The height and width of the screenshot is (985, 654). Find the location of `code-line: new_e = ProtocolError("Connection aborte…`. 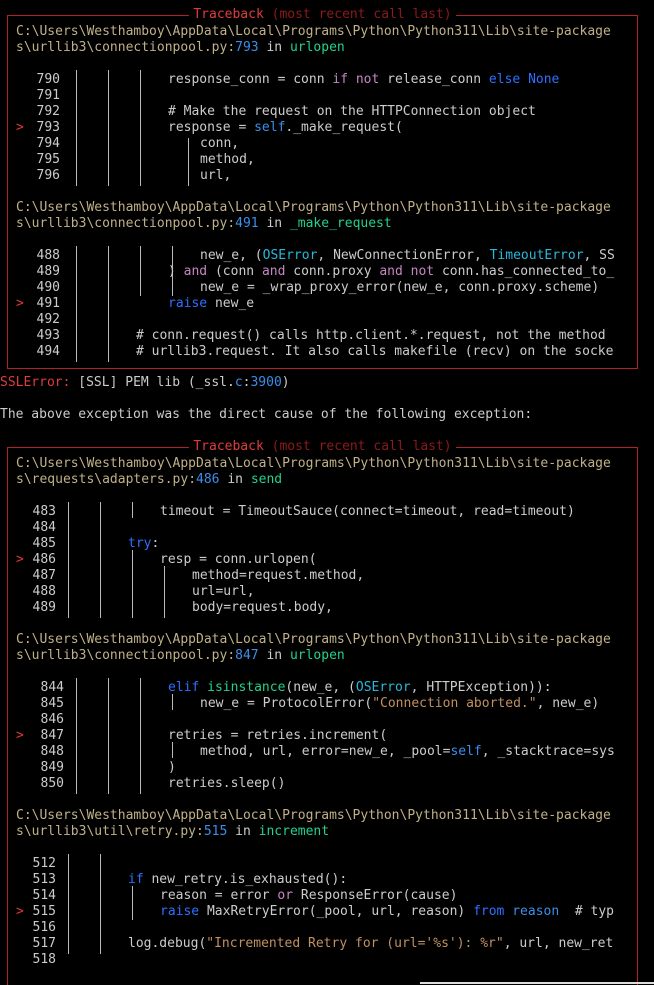

code-line: new_e = ProtocolError("Connection aborte… is located at coordinates (400, 703).